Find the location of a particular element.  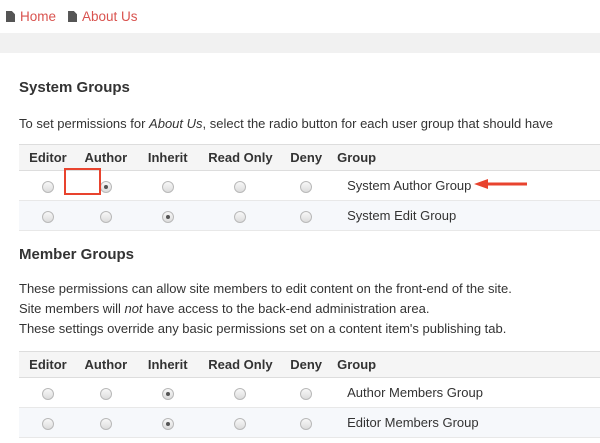

highlight-box is located at coordinates (82, 181).